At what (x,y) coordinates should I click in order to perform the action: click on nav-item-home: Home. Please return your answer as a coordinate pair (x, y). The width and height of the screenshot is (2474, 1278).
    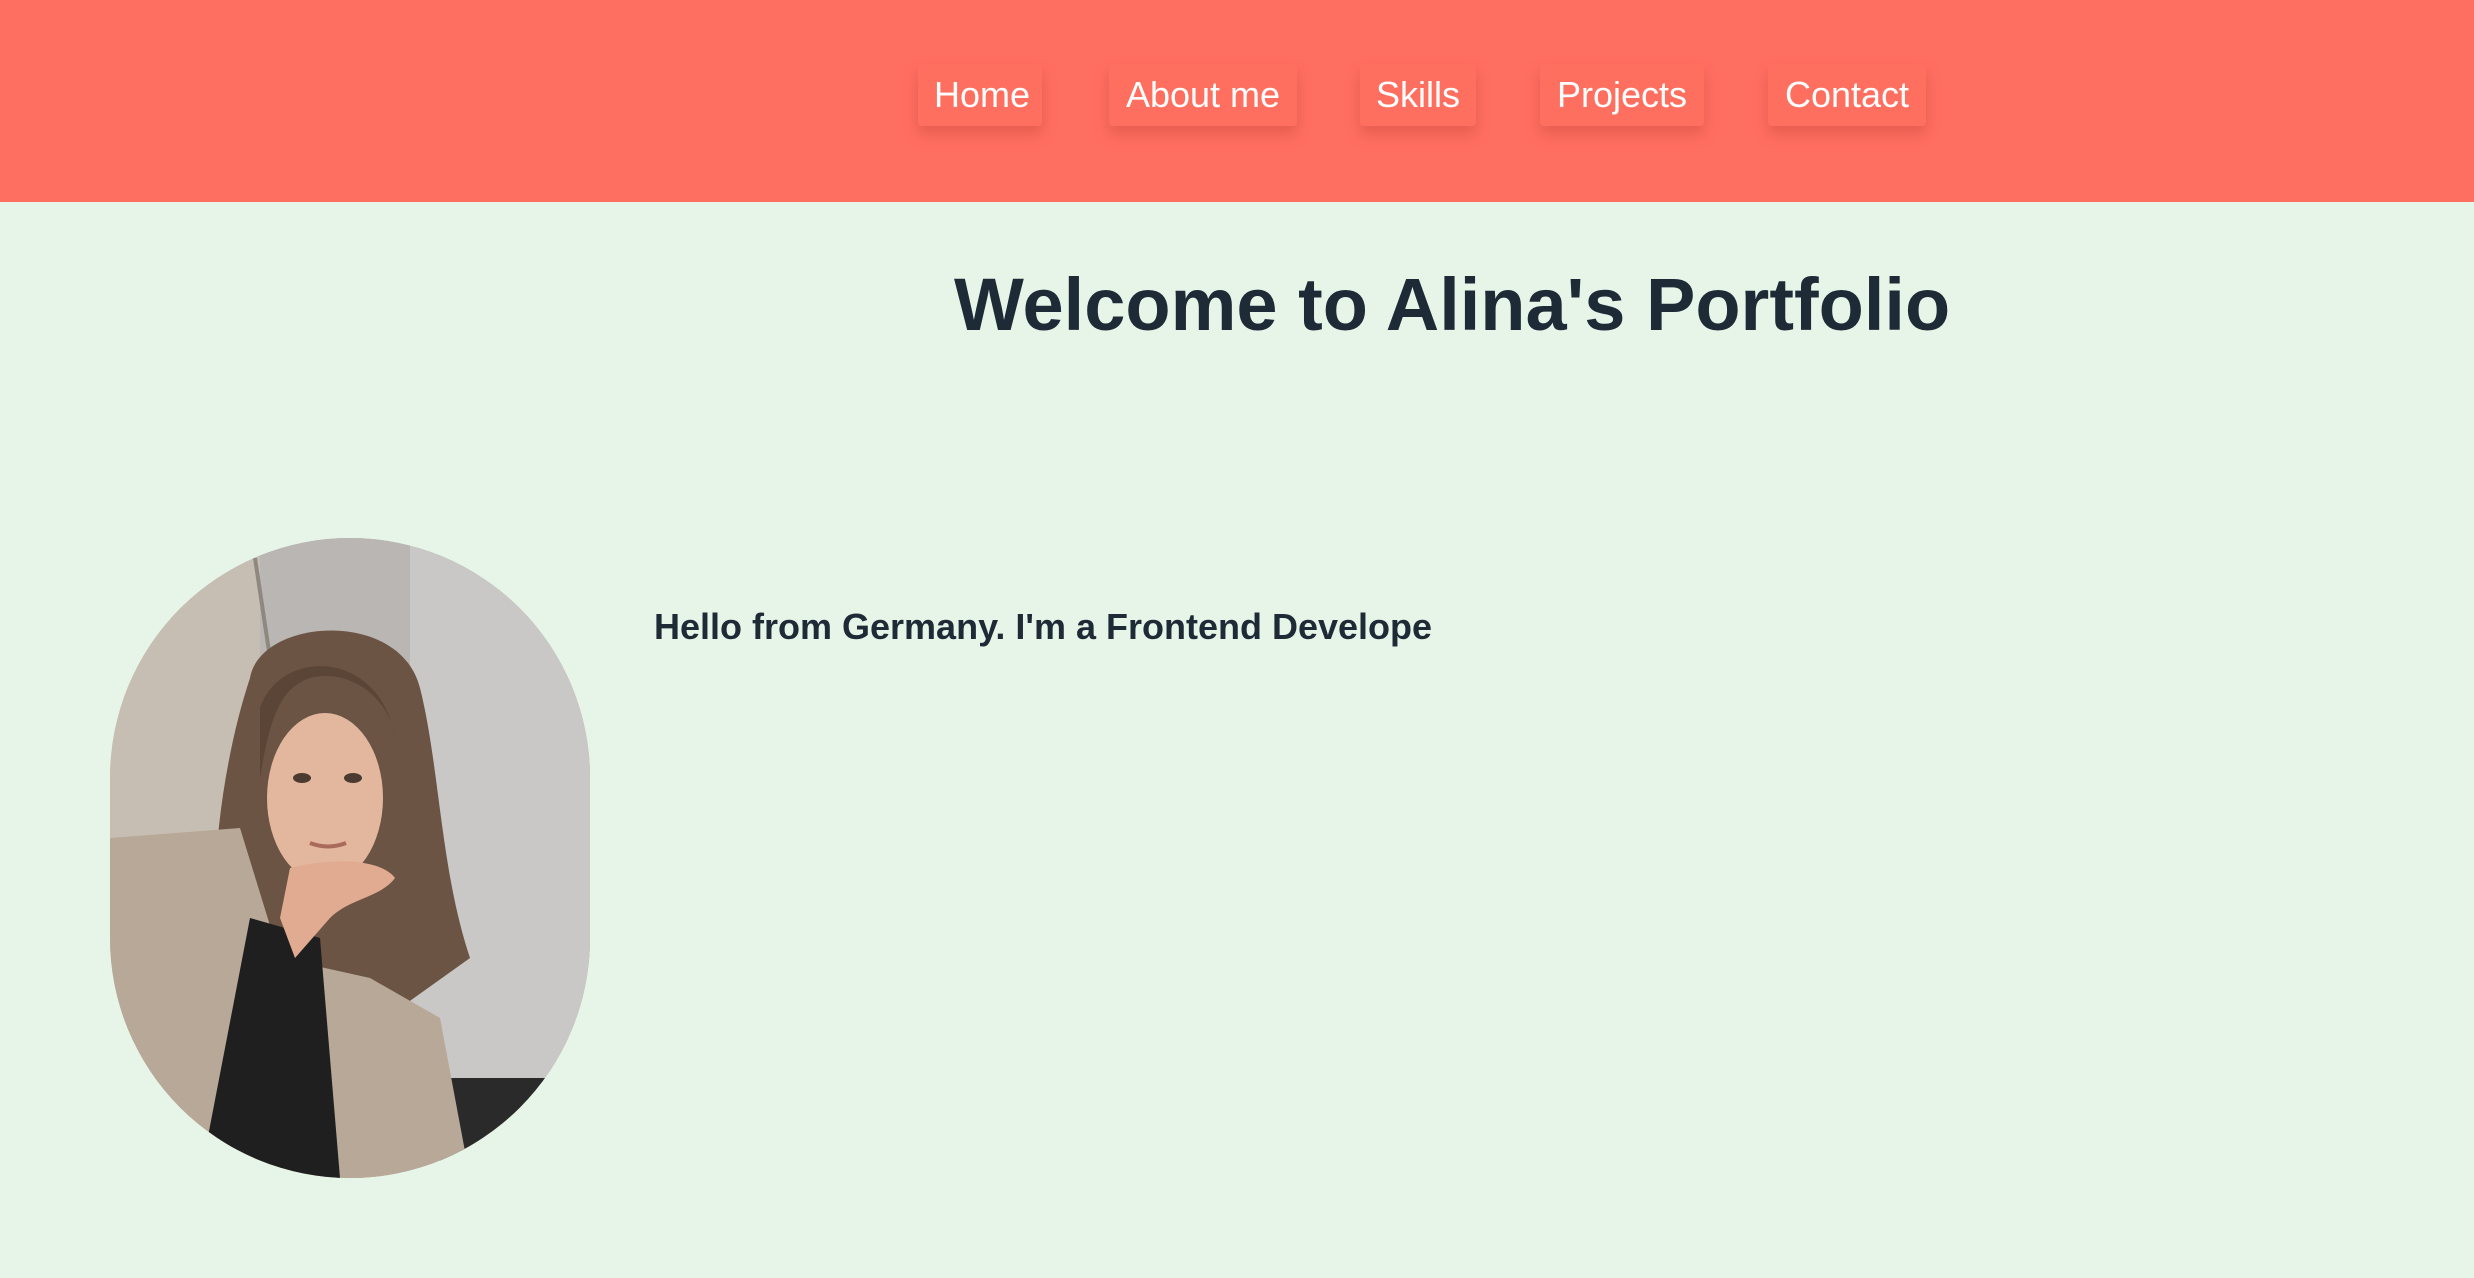
    Looking at the image, I should click on (980, 95).